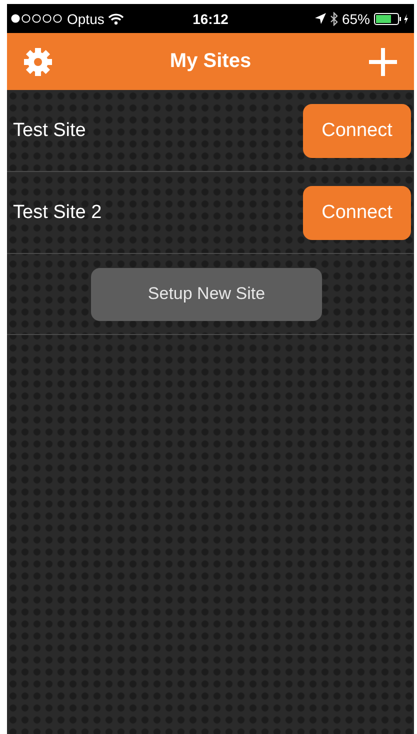 This screenshot has height=734, width=417. What do you see at coordinates (37, 18) in the screenshot?
I see `signal-icon` at bounding box center [37, 18].